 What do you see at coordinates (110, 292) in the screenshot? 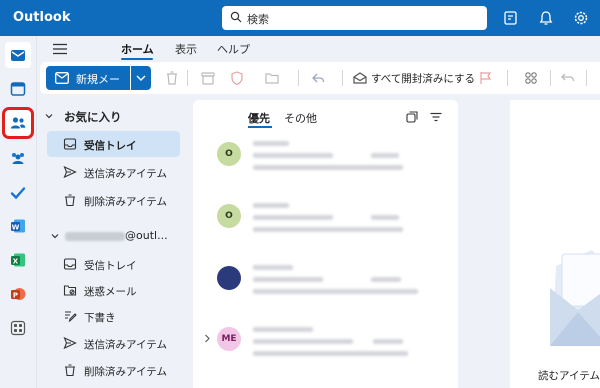
I see `folder-label: 迷惑メール` at bounding box center [110, 292].